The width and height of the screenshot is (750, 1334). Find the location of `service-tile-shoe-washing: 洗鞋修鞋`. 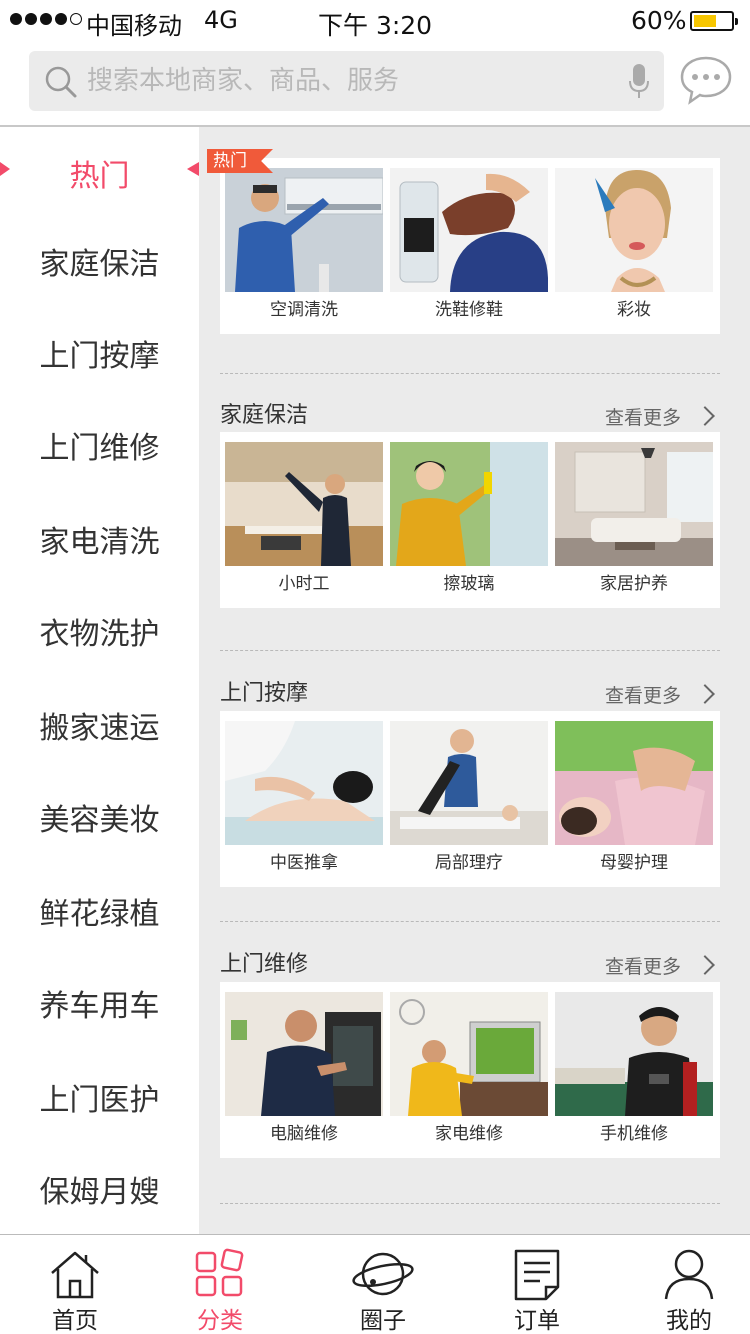

service-tile-shoe-washing: 洗鞋修鞋 is located at coordinates (469, 249).